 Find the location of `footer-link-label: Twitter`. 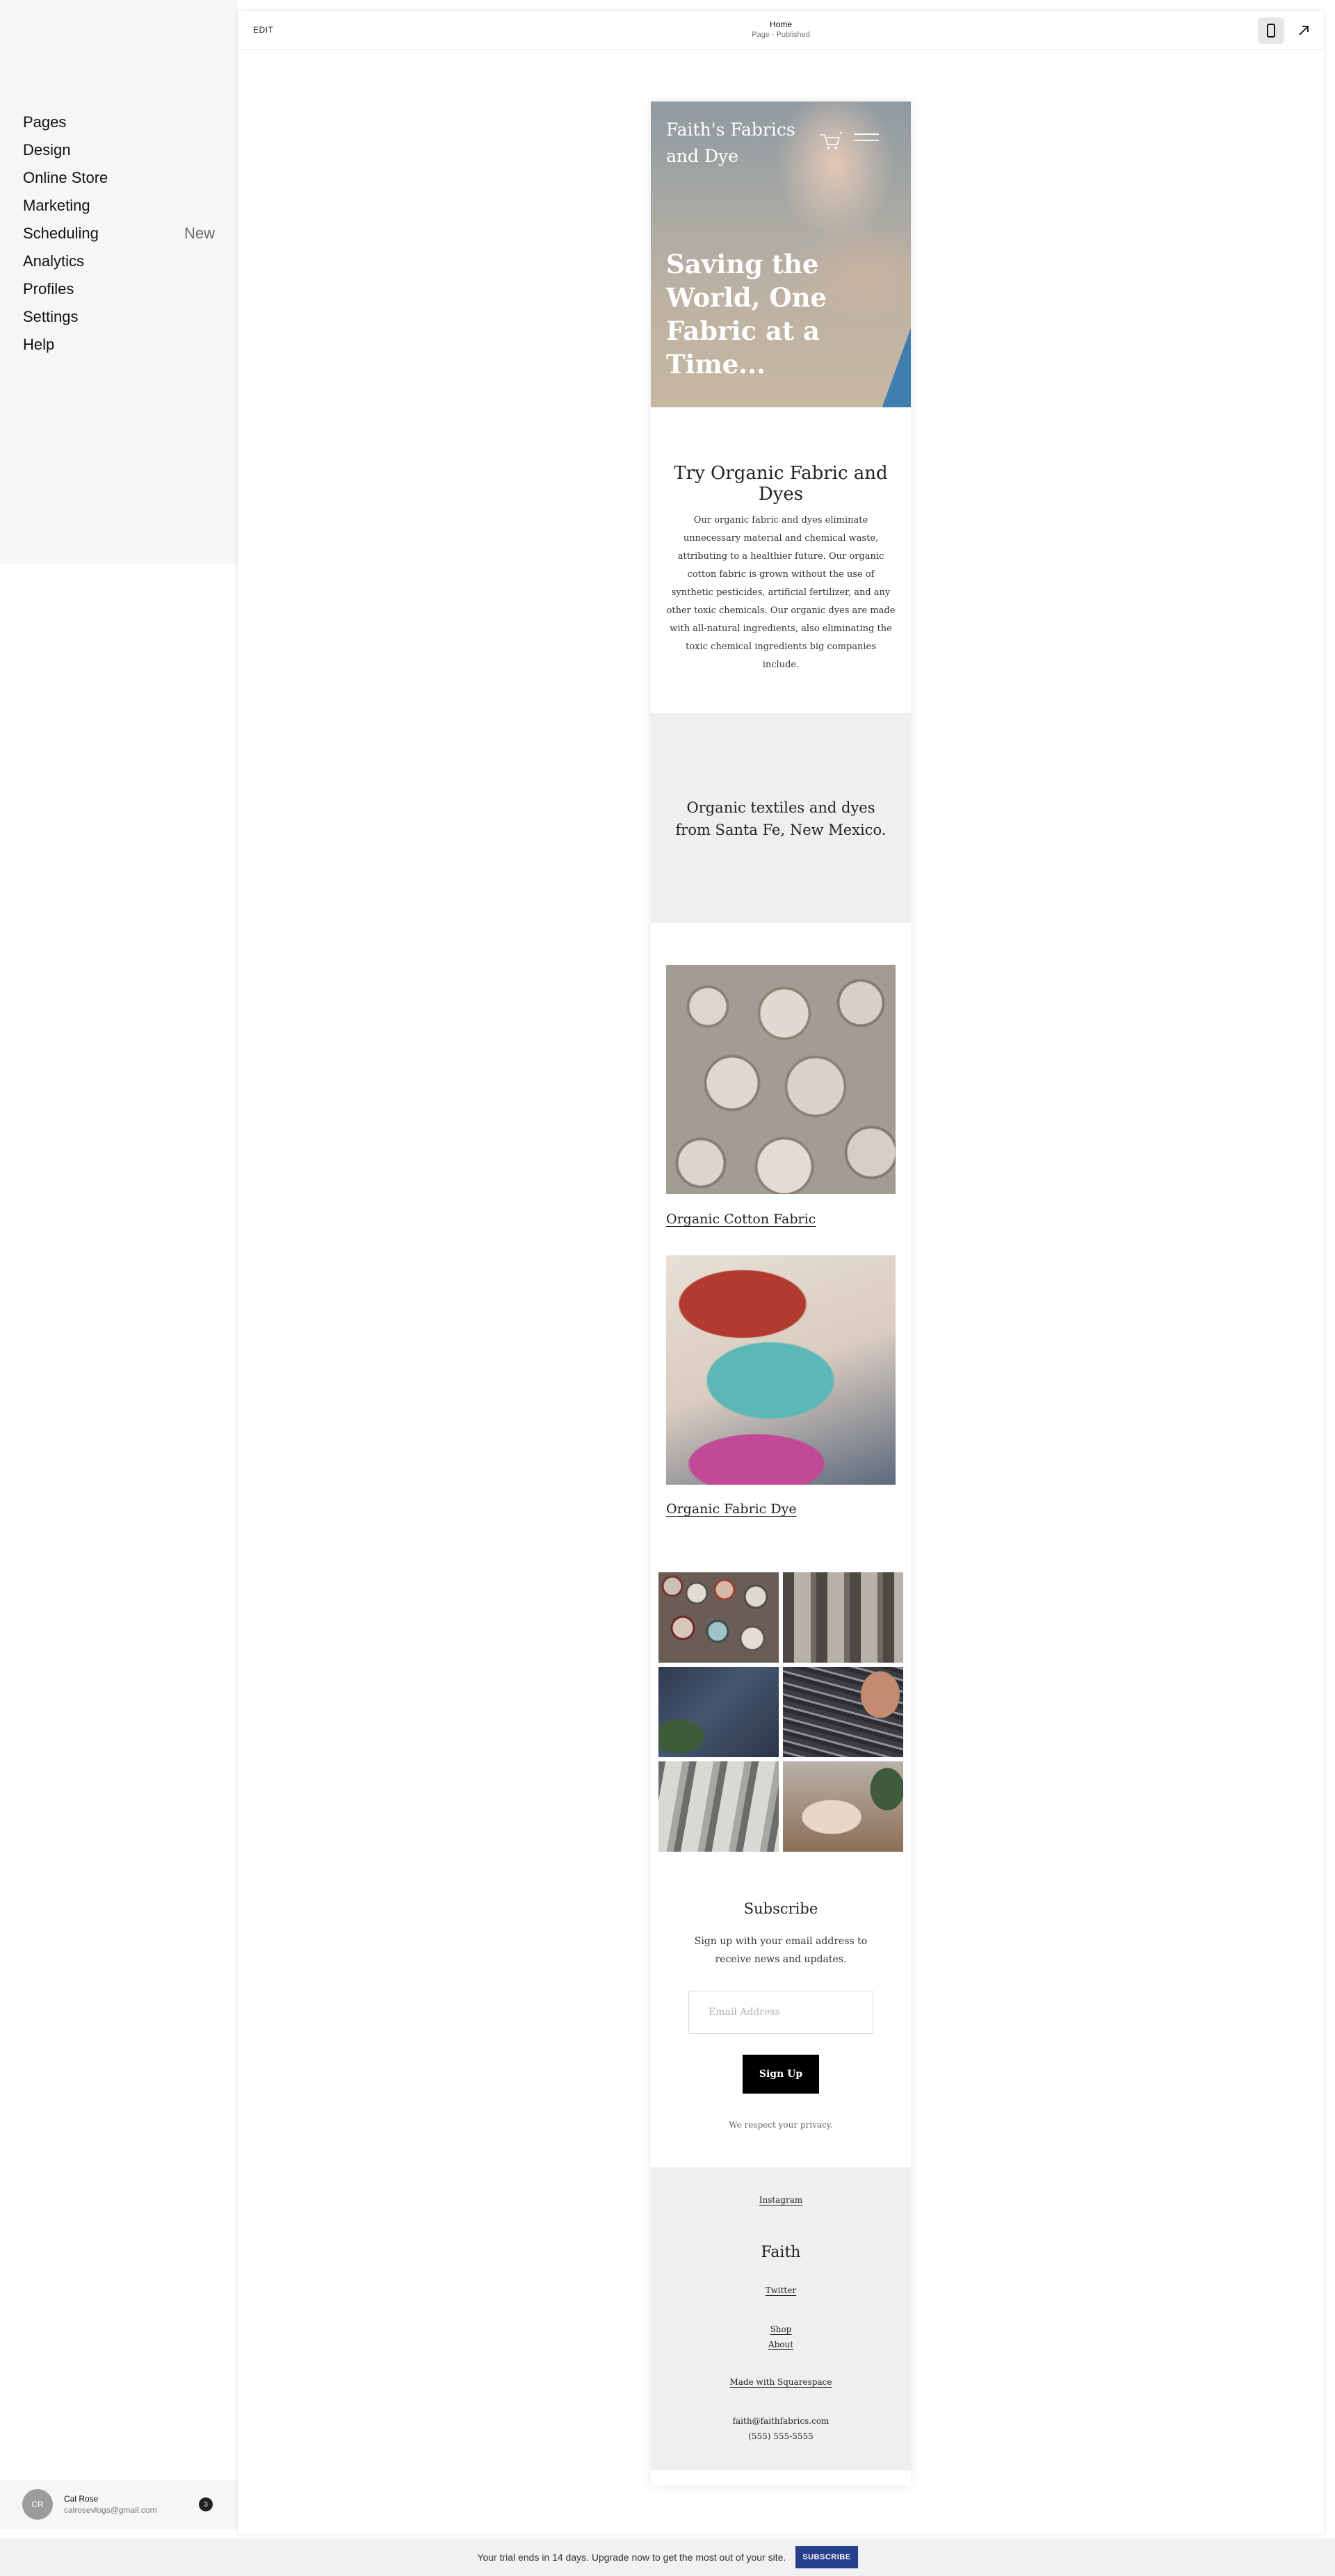

footer-link-label: Twitter is located at coordinates (781, 2290).